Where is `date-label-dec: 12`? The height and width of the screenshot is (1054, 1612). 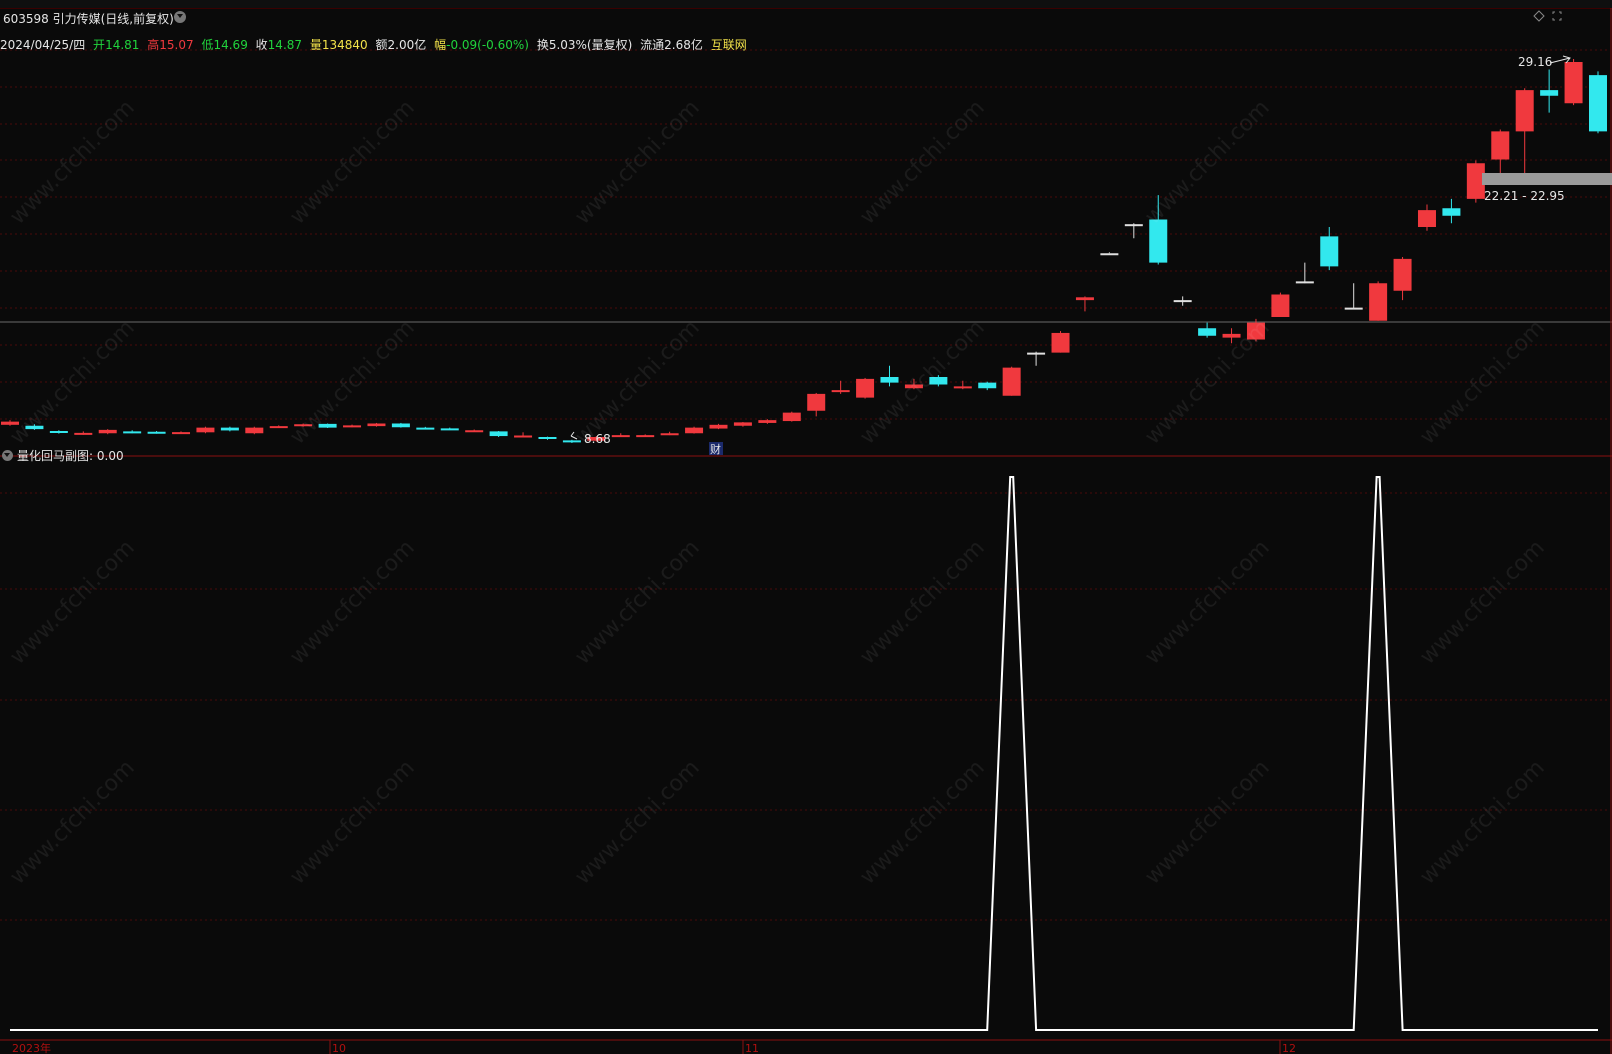
date-label-dec: 12 is located at coordinates (1289, 1048).